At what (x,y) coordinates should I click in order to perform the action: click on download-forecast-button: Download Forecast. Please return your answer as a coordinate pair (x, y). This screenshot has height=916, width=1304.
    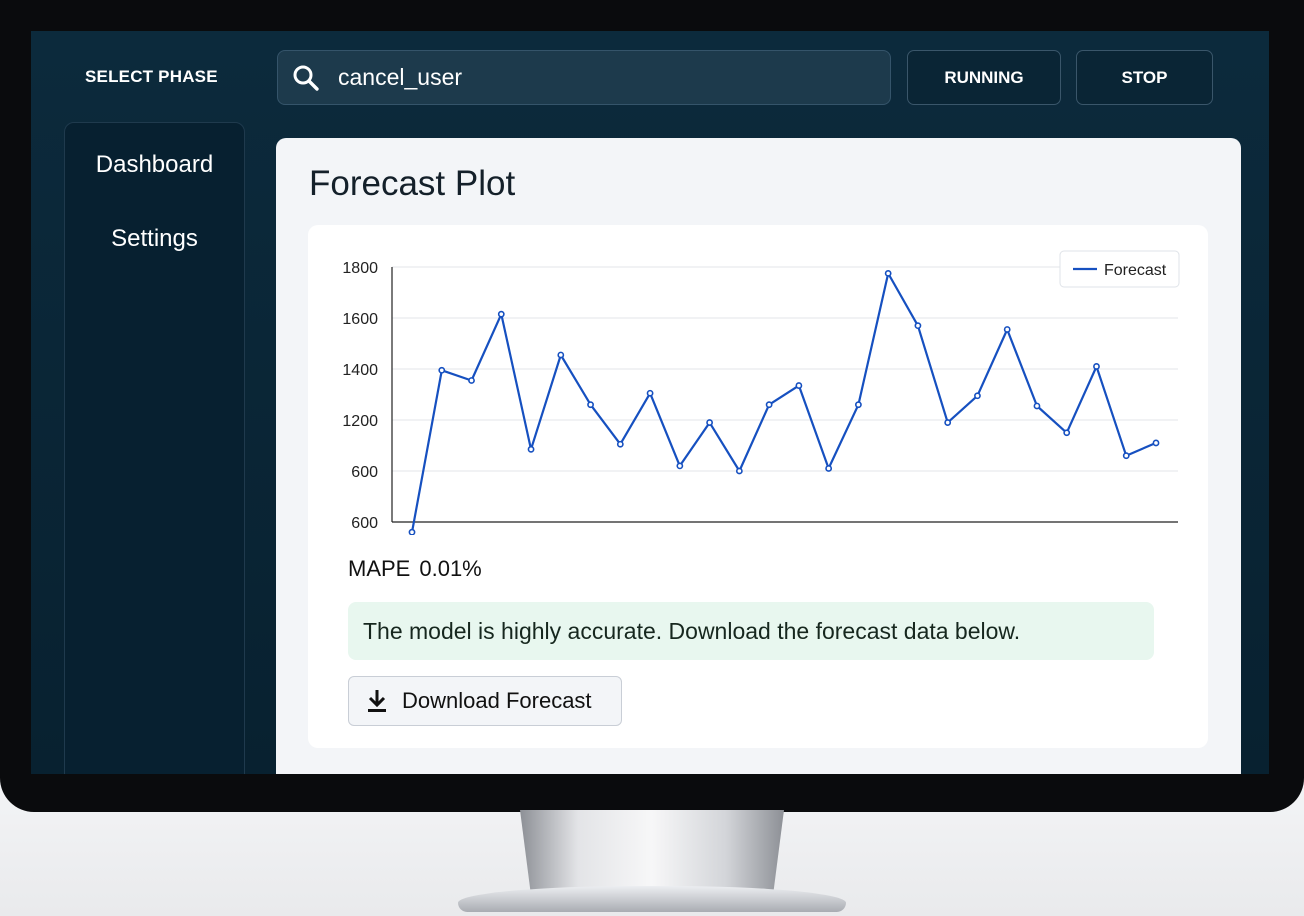
    Looking at the image, I should click on (485, 701).